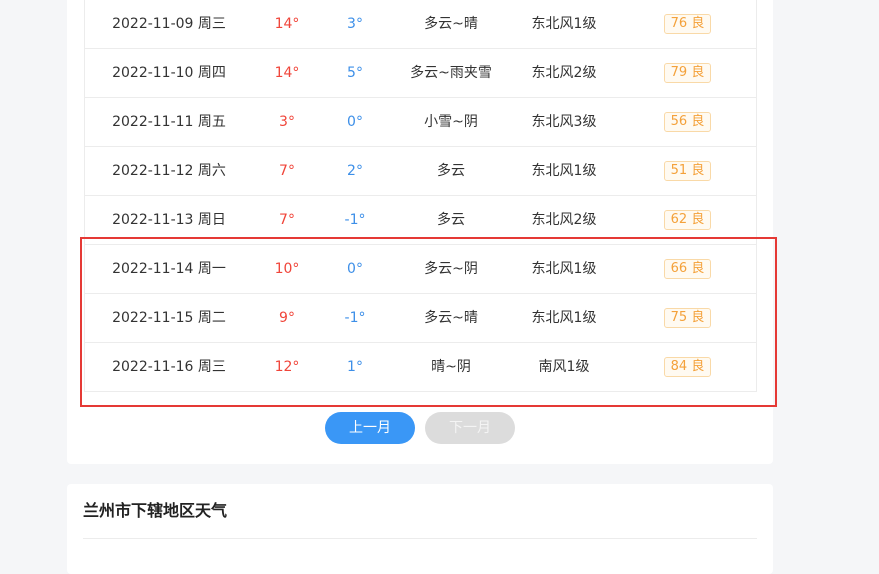 This screenshot has width=879, height=574. Describe the element at coordinates (355, 171) in the screenshot. I see `low-temp-cell: 2°` at that location.